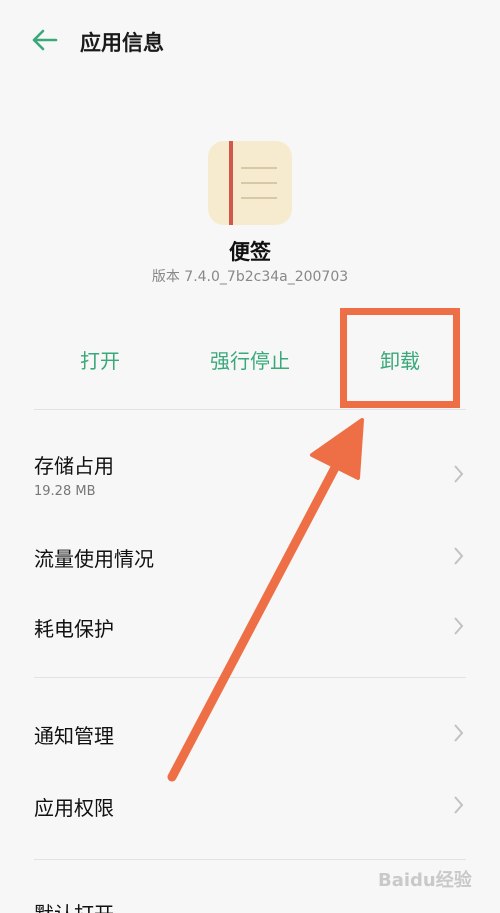 The width and height of the screenshot is (500, 913). Describe the element at coordinates (425, 880) in the screenshot. I see `watermark: Baidu经验` at that location.